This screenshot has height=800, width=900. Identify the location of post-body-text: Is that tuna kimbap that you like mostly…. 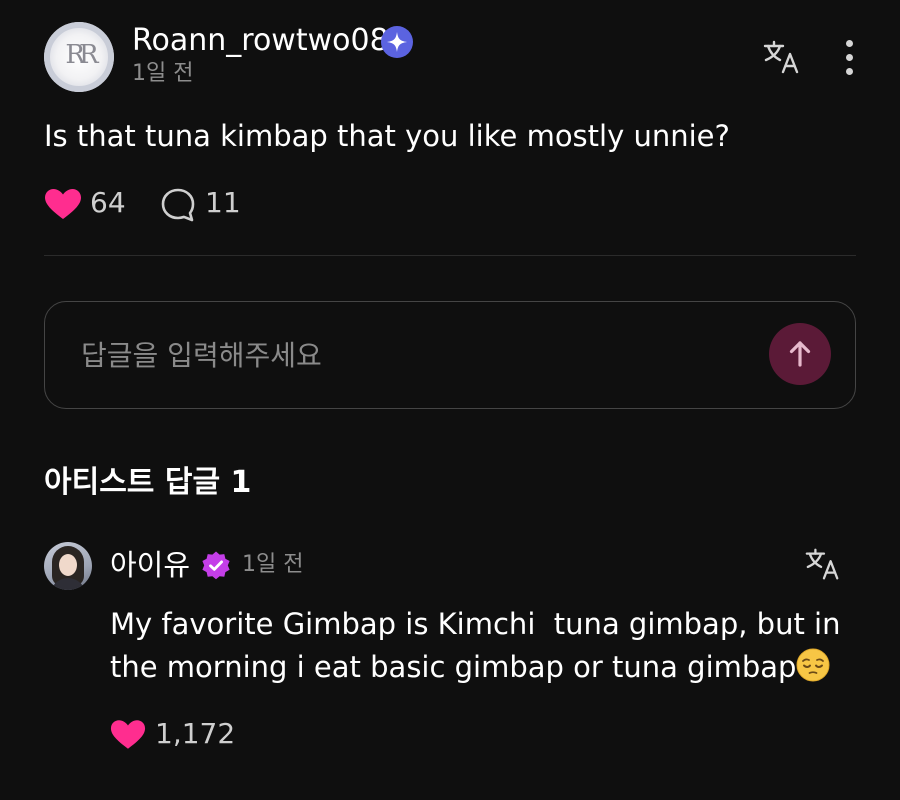
(387, 136).